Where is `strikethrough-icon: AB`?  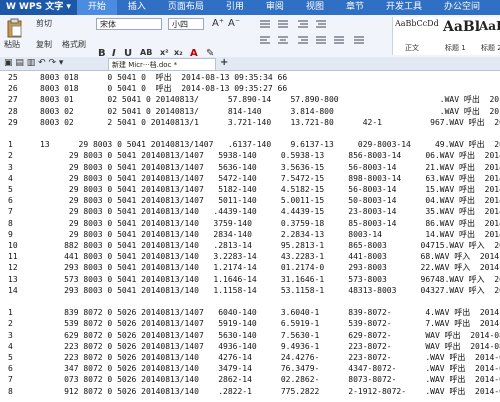 strikethrough-icon: AB is located at coordinates (146, 52).